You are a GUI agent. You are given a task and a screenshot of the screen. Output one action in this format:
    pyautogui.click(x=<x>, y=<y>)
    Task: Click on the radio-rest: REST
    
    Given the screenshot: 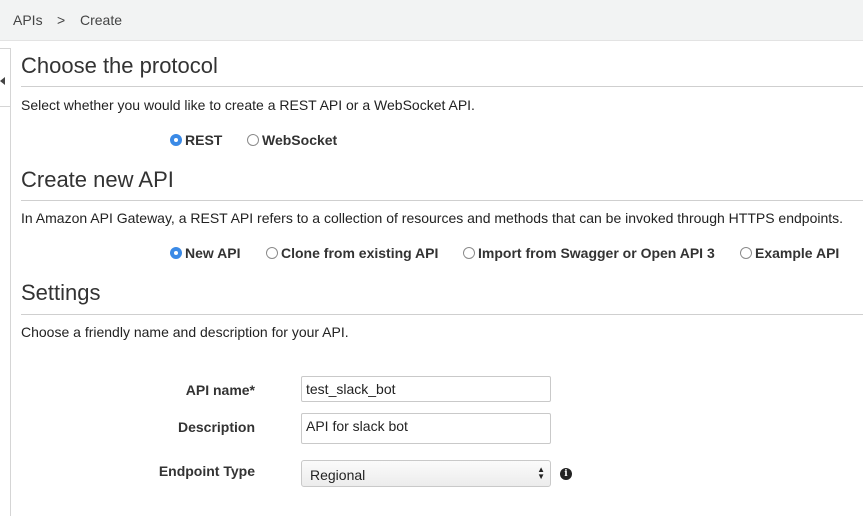 What is the action you would take?
    pyautogui.click(x=196, y=140)
    